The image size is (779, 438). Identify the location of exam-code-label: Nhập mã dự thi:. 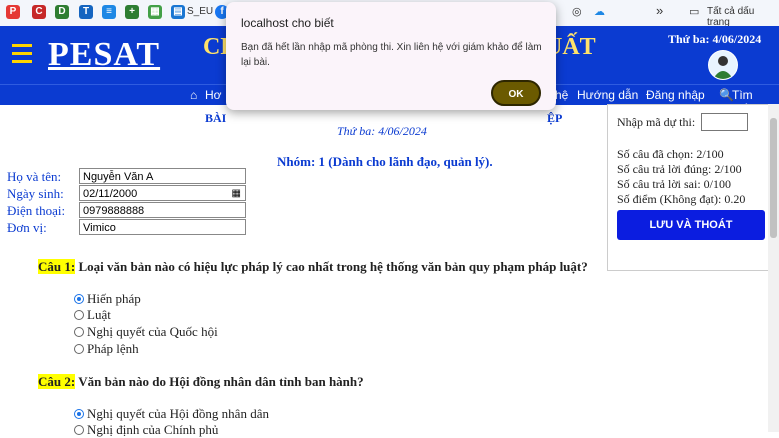
(656, 122).